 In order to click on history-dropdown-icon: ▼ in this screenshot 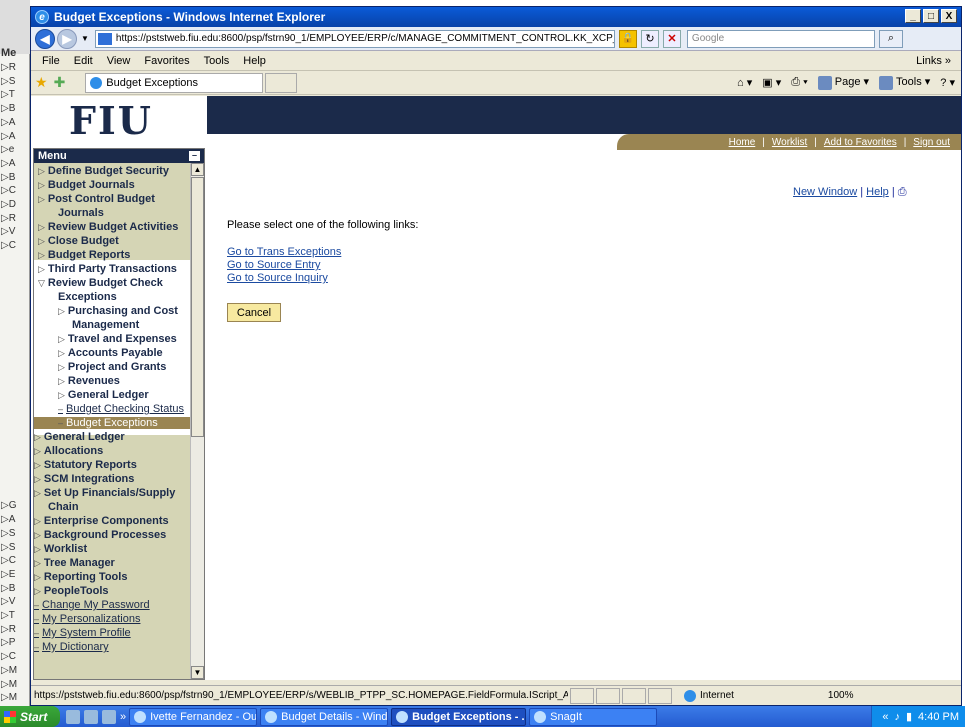, I will do `click(85, 38)`.